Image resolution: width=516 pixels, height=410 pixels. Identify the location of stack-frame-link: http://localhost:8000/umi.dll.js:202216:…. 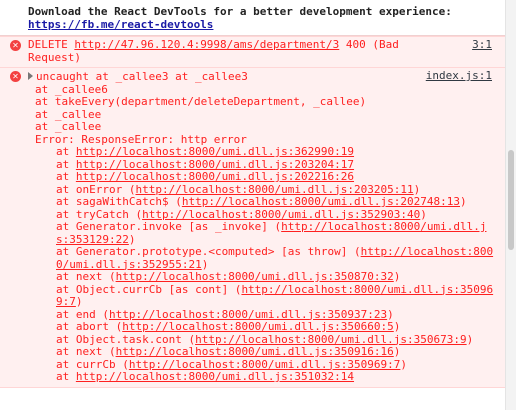
(215, 176).